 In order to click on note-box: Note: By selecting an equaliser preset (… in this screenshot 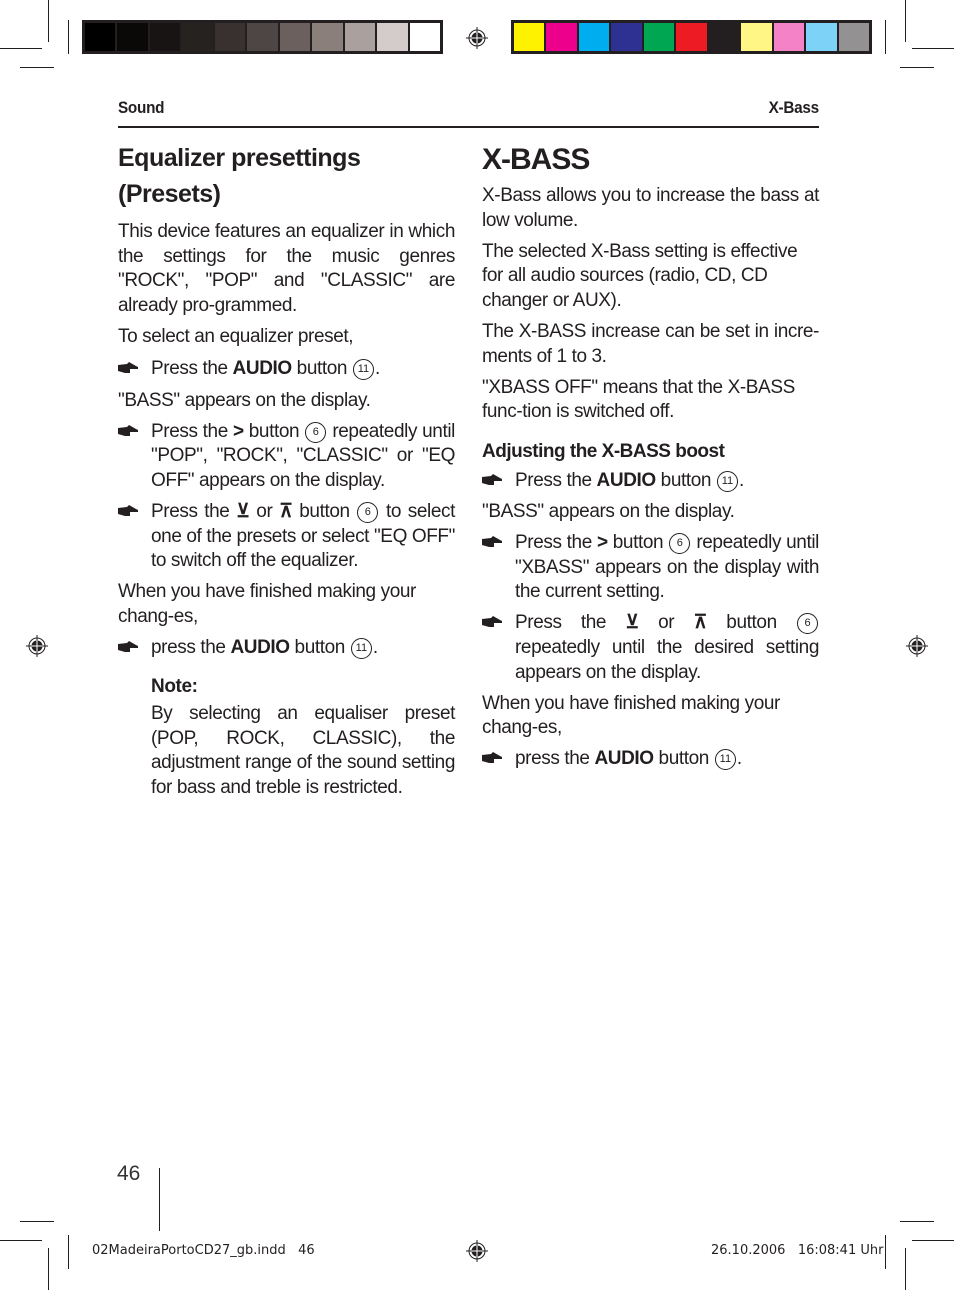, I will do `click(286, 738)`.